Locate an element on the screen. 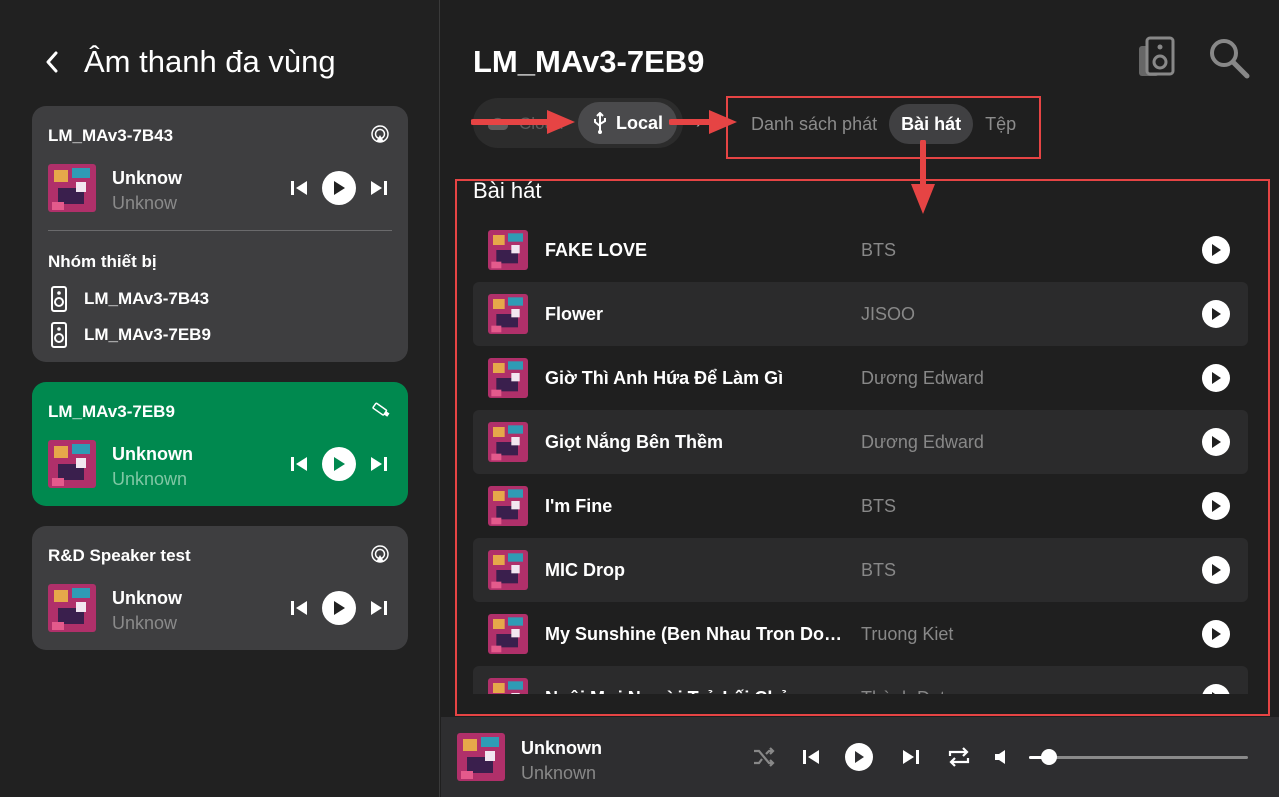  song-title: MIC Drop is located at coordinates (585, 570).